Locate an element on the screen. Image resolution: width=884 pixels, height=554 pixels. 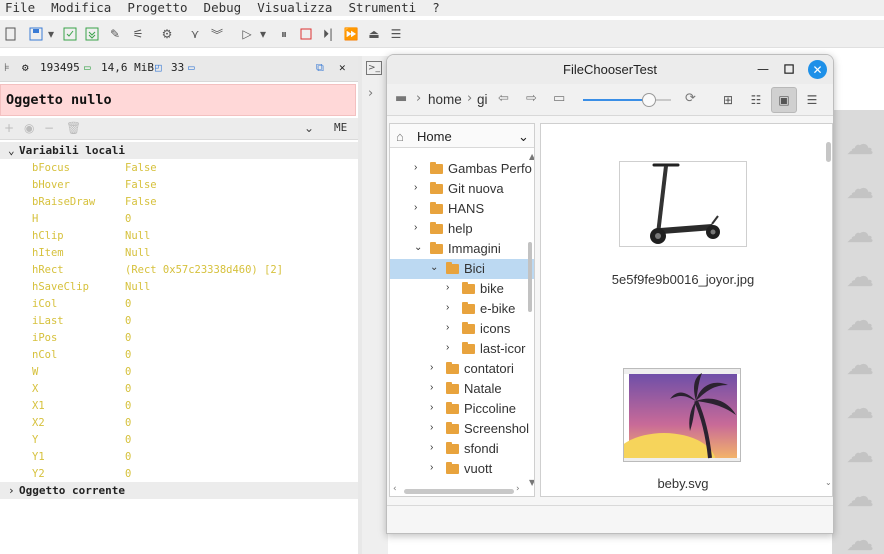
breadcrumb-current: gi is located at coordinates (482, 99).